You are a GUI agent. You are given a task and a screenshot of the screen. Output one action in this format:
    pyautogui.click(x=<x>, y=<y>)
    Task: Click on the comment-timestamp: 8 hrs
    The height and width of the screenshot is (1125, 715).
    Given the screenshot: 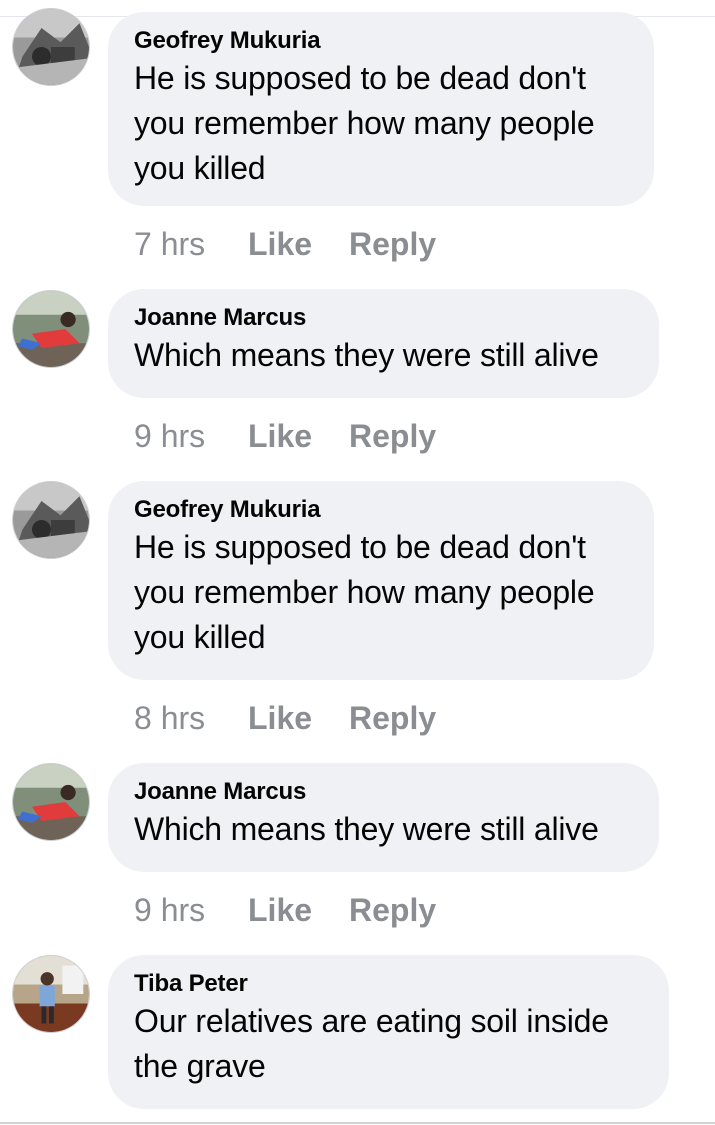 What is the action you would take?
    pyautogui.click(x=169, y=718)
    